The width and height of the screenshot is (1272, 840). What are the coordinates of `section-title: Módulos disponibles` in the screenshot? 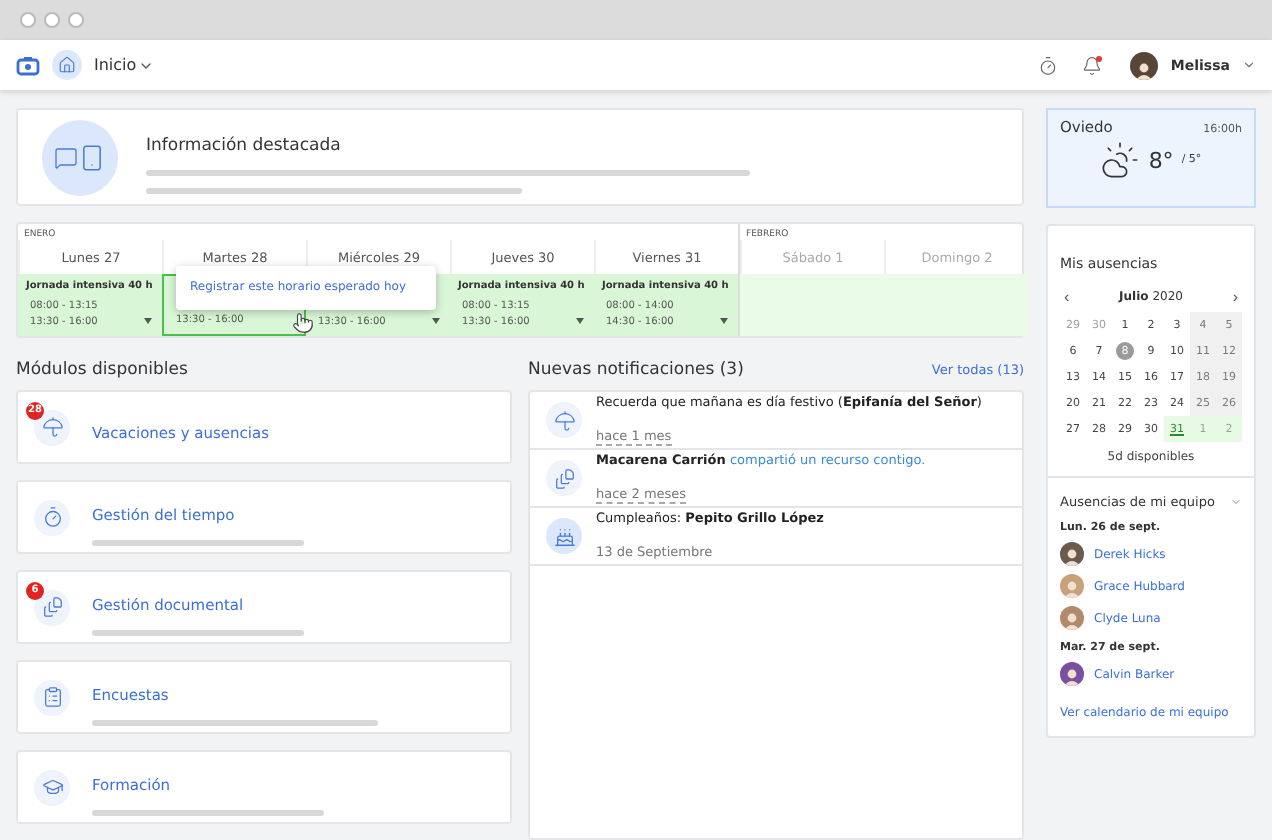 It's located at (102, 370).